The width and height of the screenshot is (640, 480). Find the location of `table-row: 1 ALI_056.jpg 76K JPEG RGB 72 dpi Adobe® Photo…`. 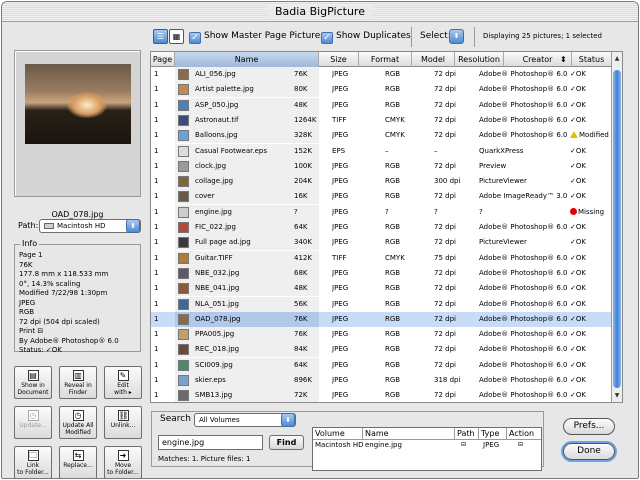

table-row: 1 ALI_056.jpg 76K JPEG RGB 72 dpi Adobe® Photo… is located at coordinates (386, 74).